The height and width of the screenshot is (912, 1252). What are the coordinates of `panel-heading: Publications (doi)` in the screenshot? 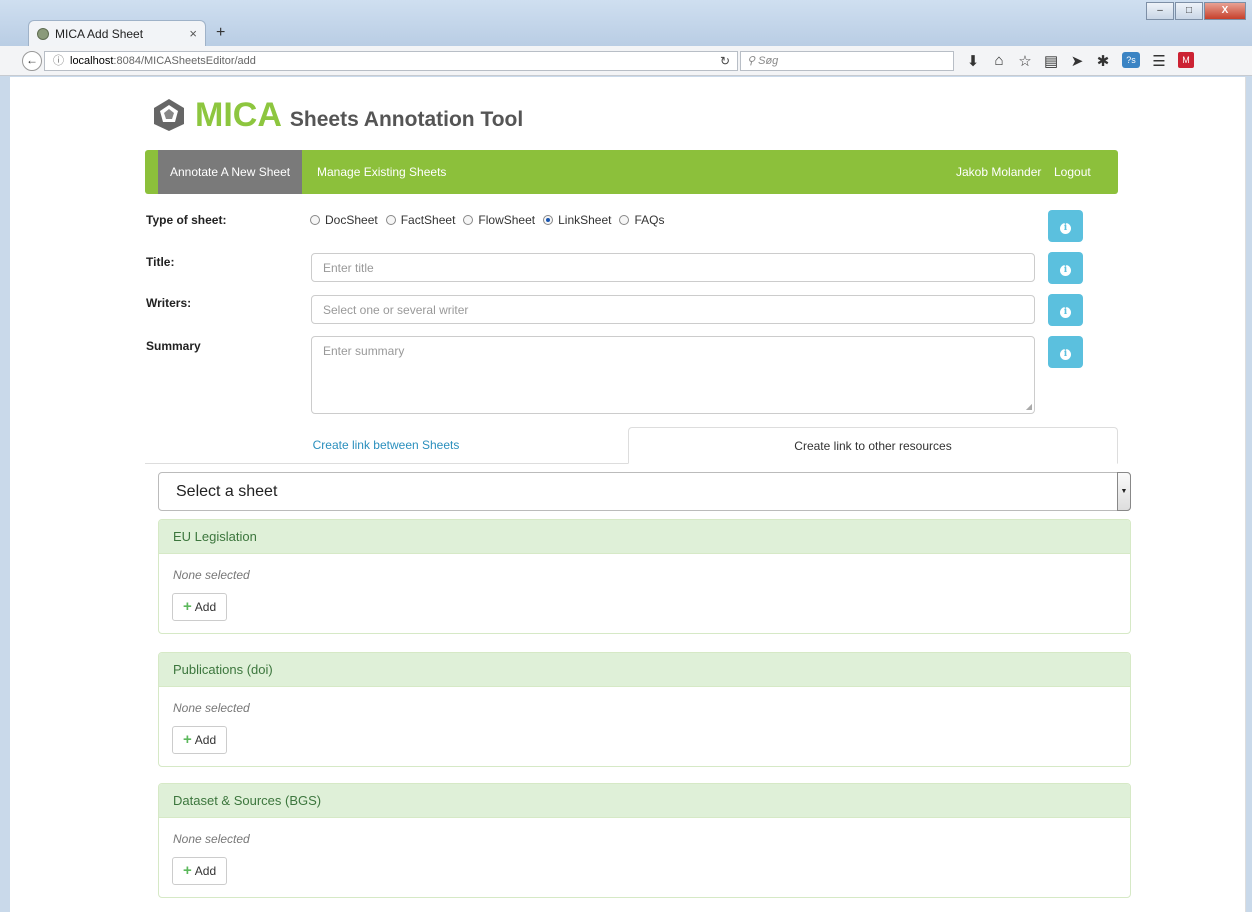 It's located at (644, 670).